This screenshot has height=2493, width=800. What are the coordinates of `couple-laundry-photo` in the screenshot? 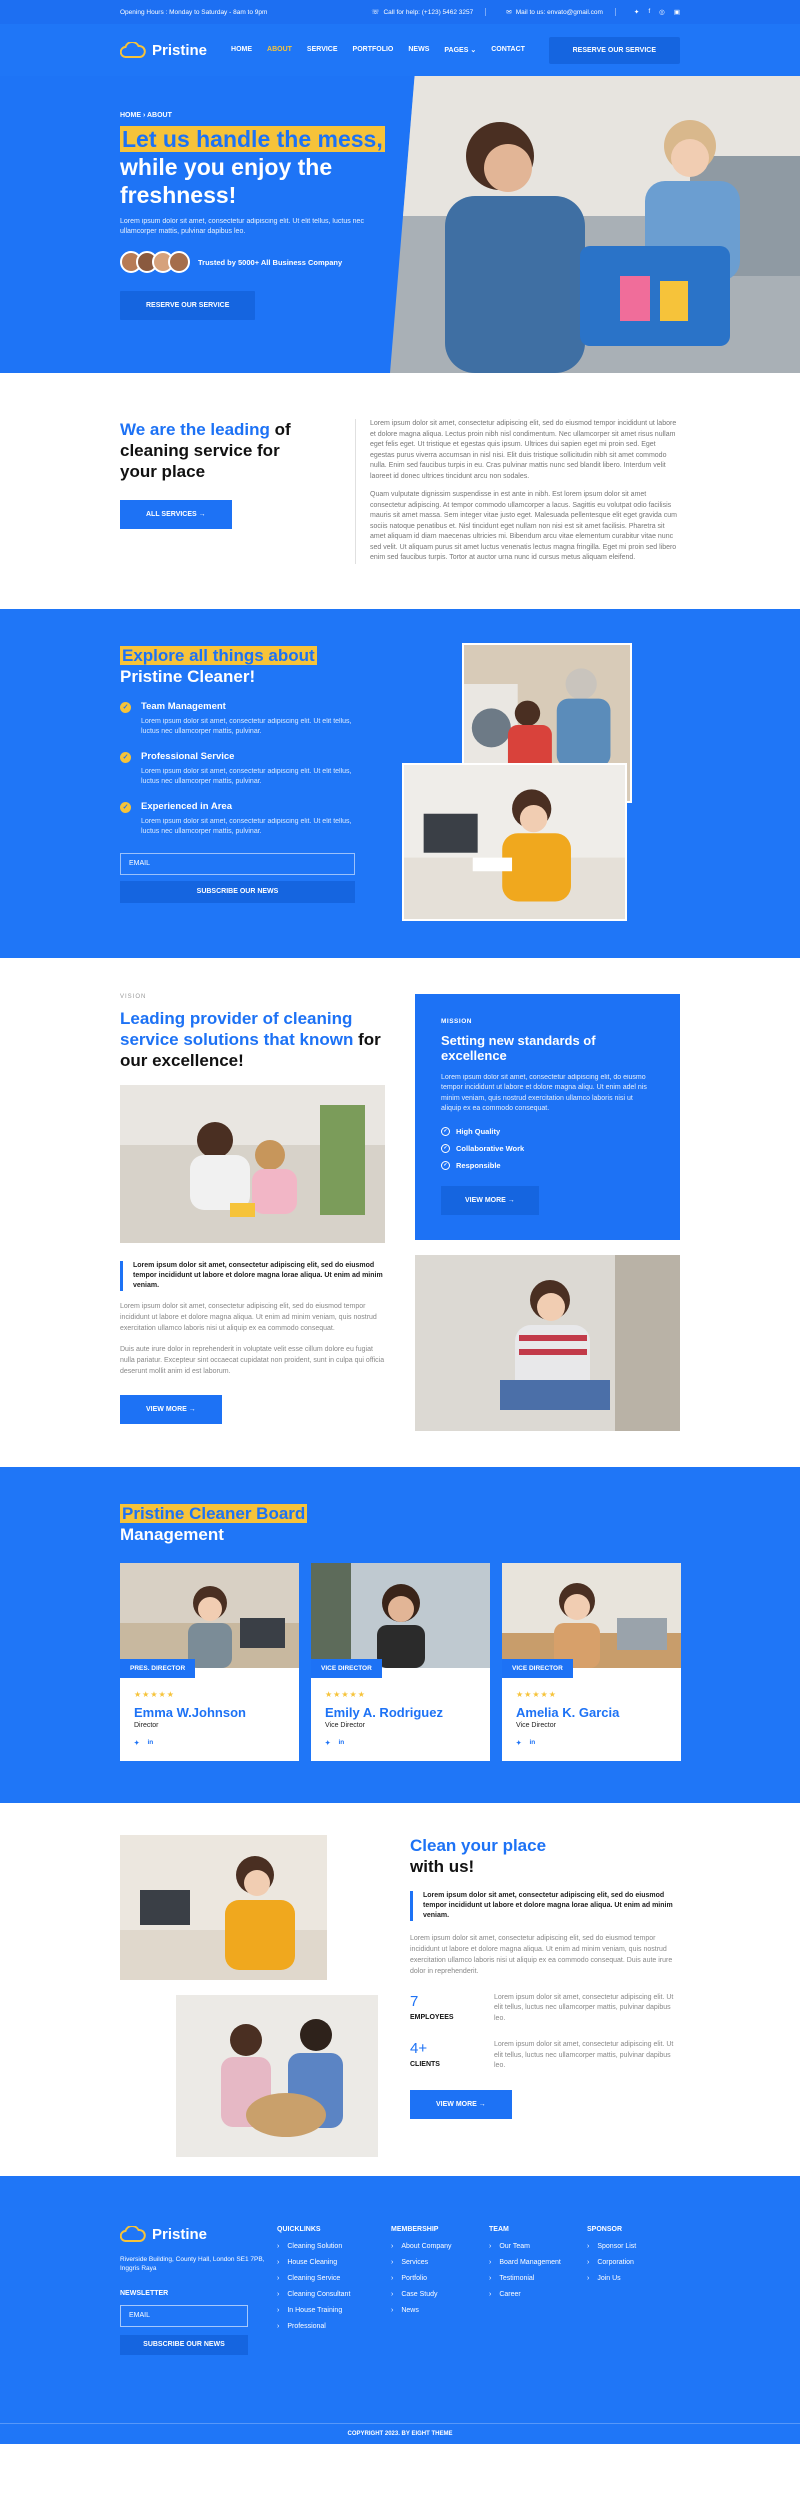 It's located at (277, 2075).